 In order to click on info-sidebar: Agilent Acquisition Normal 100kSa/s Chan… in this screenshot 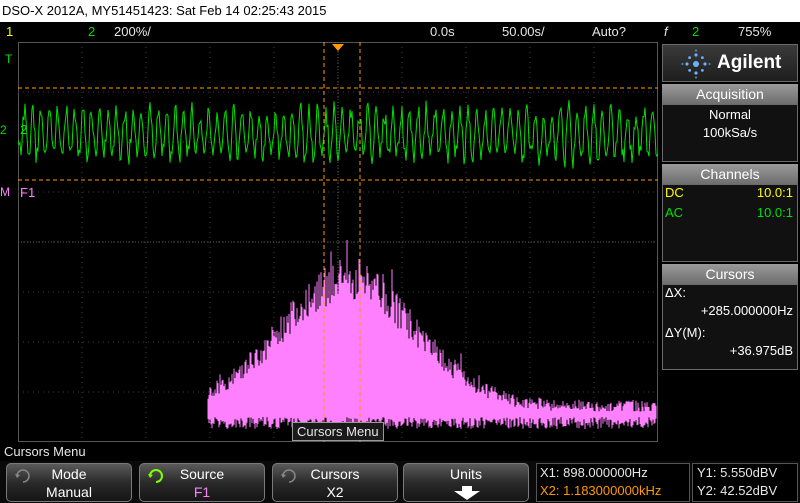, I will do `click(730, 243)`.